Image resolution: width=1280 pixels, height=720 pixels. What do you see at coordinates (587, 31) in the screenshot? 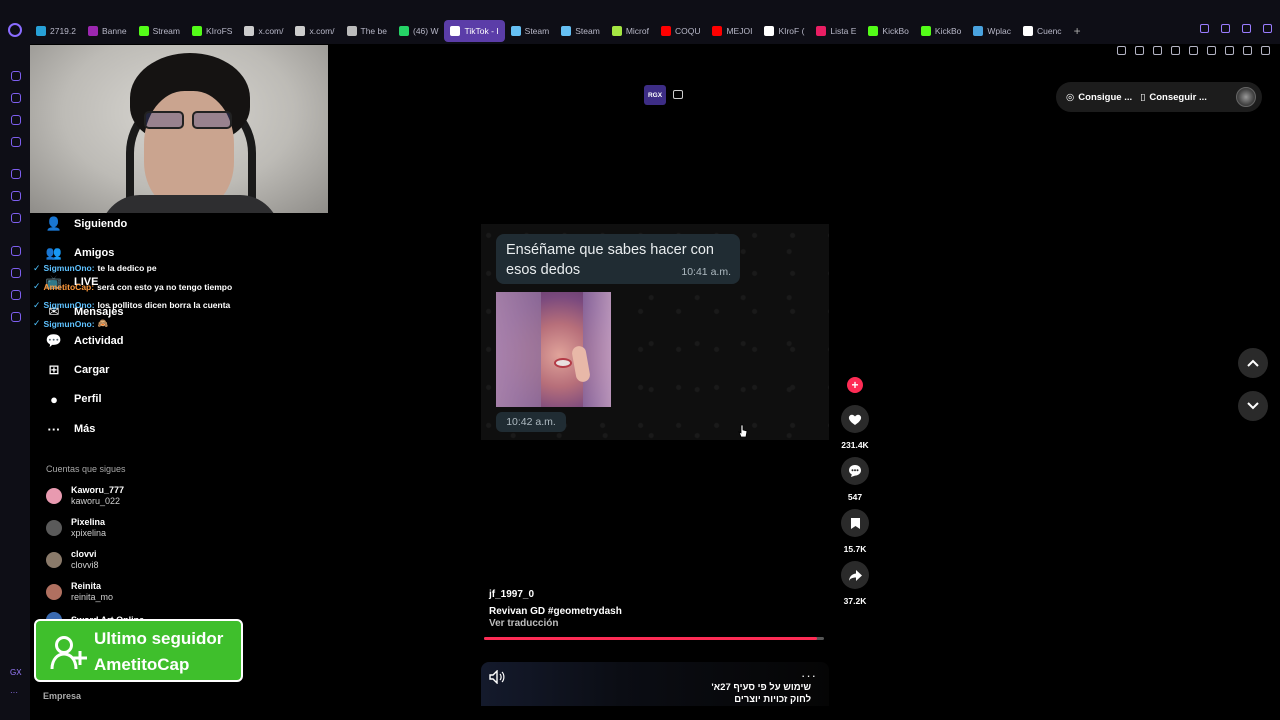
I see `tab-label: Steam` at bounding box center [587, 31].